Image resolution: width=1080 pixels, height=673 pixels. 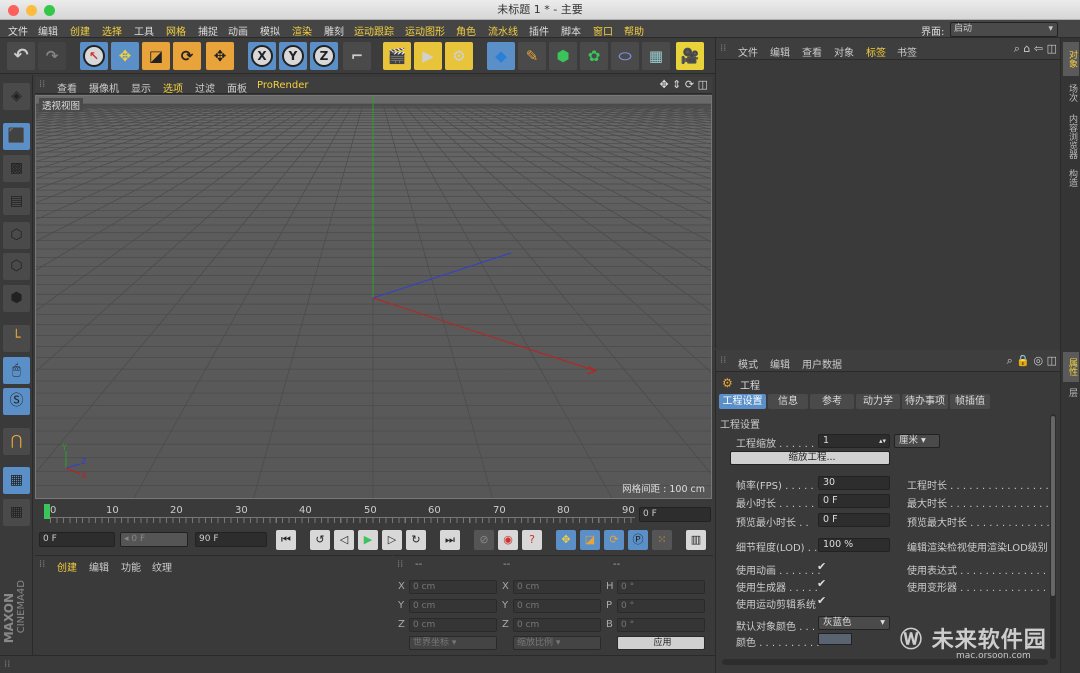 I want to click on keyframe-selection-button: ?, so click(x=532, y=540).